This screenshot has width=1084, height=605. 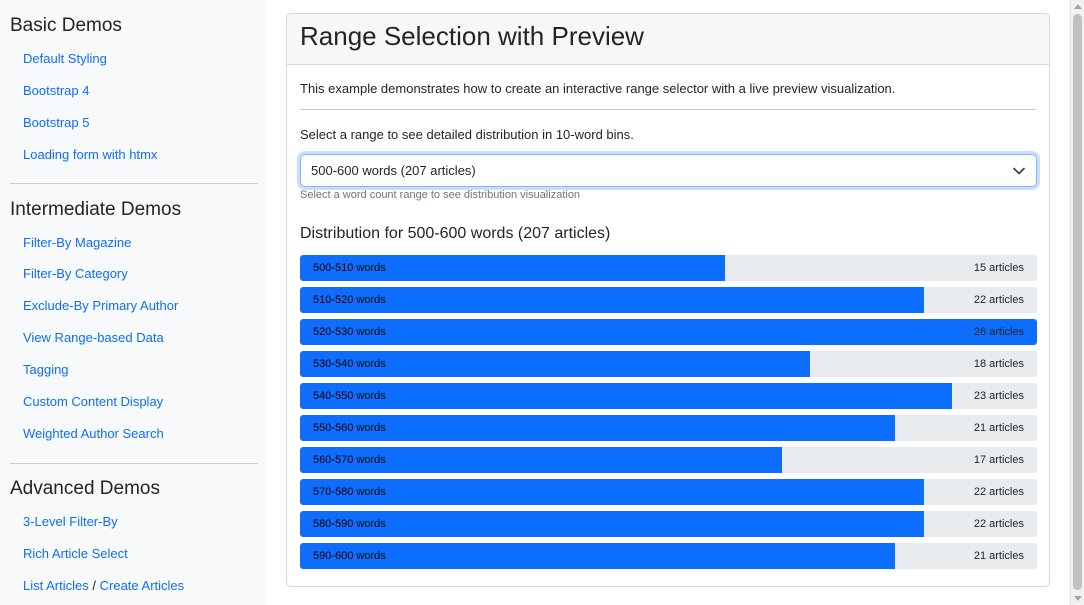 What do you see at coordinates (349, 364) in the screenshot?
I see `bar-label: 530-540 words` at bounding box center [349, 364].